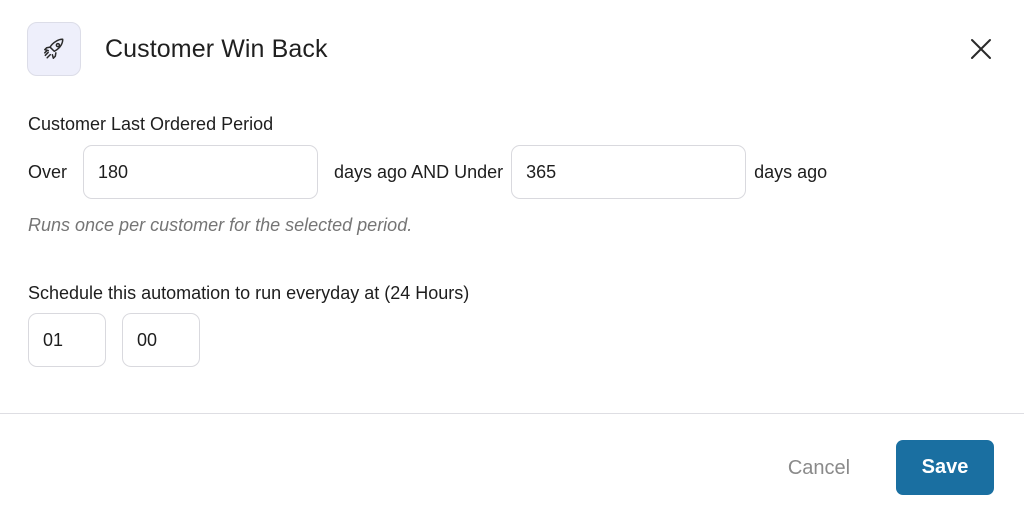  Describe the element at coordinates (48, 171) in the screenshot. I see `over-text: Over` at that location.